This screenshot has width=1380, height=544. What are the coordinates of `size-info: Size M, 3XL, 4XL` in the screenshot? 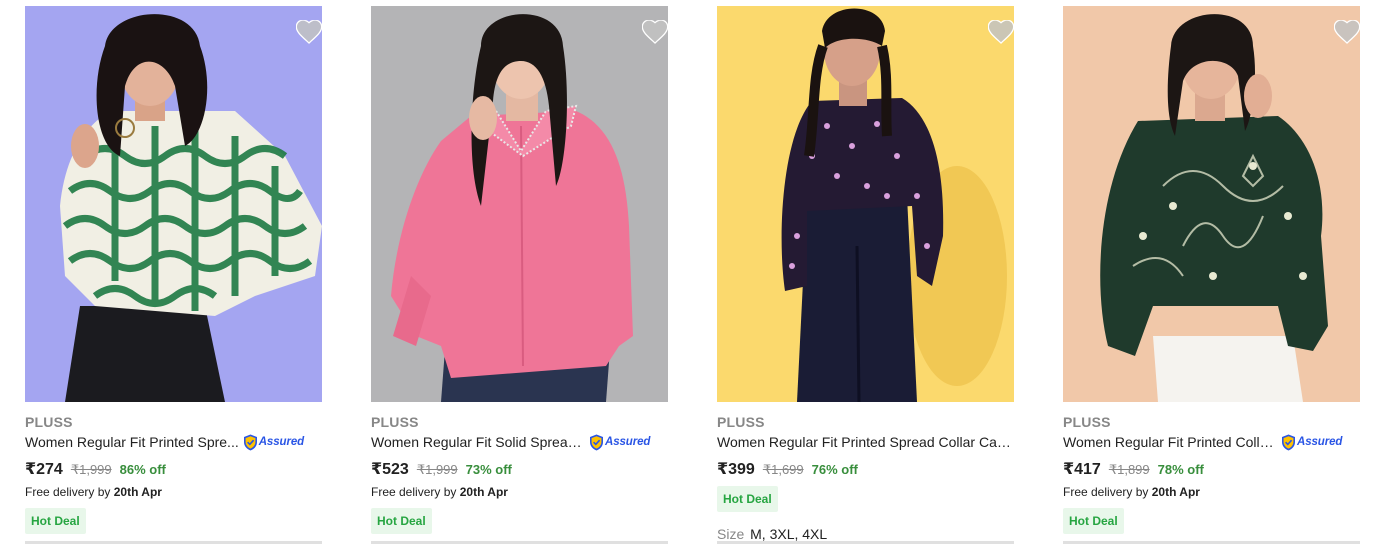 It's located at (772, 534).